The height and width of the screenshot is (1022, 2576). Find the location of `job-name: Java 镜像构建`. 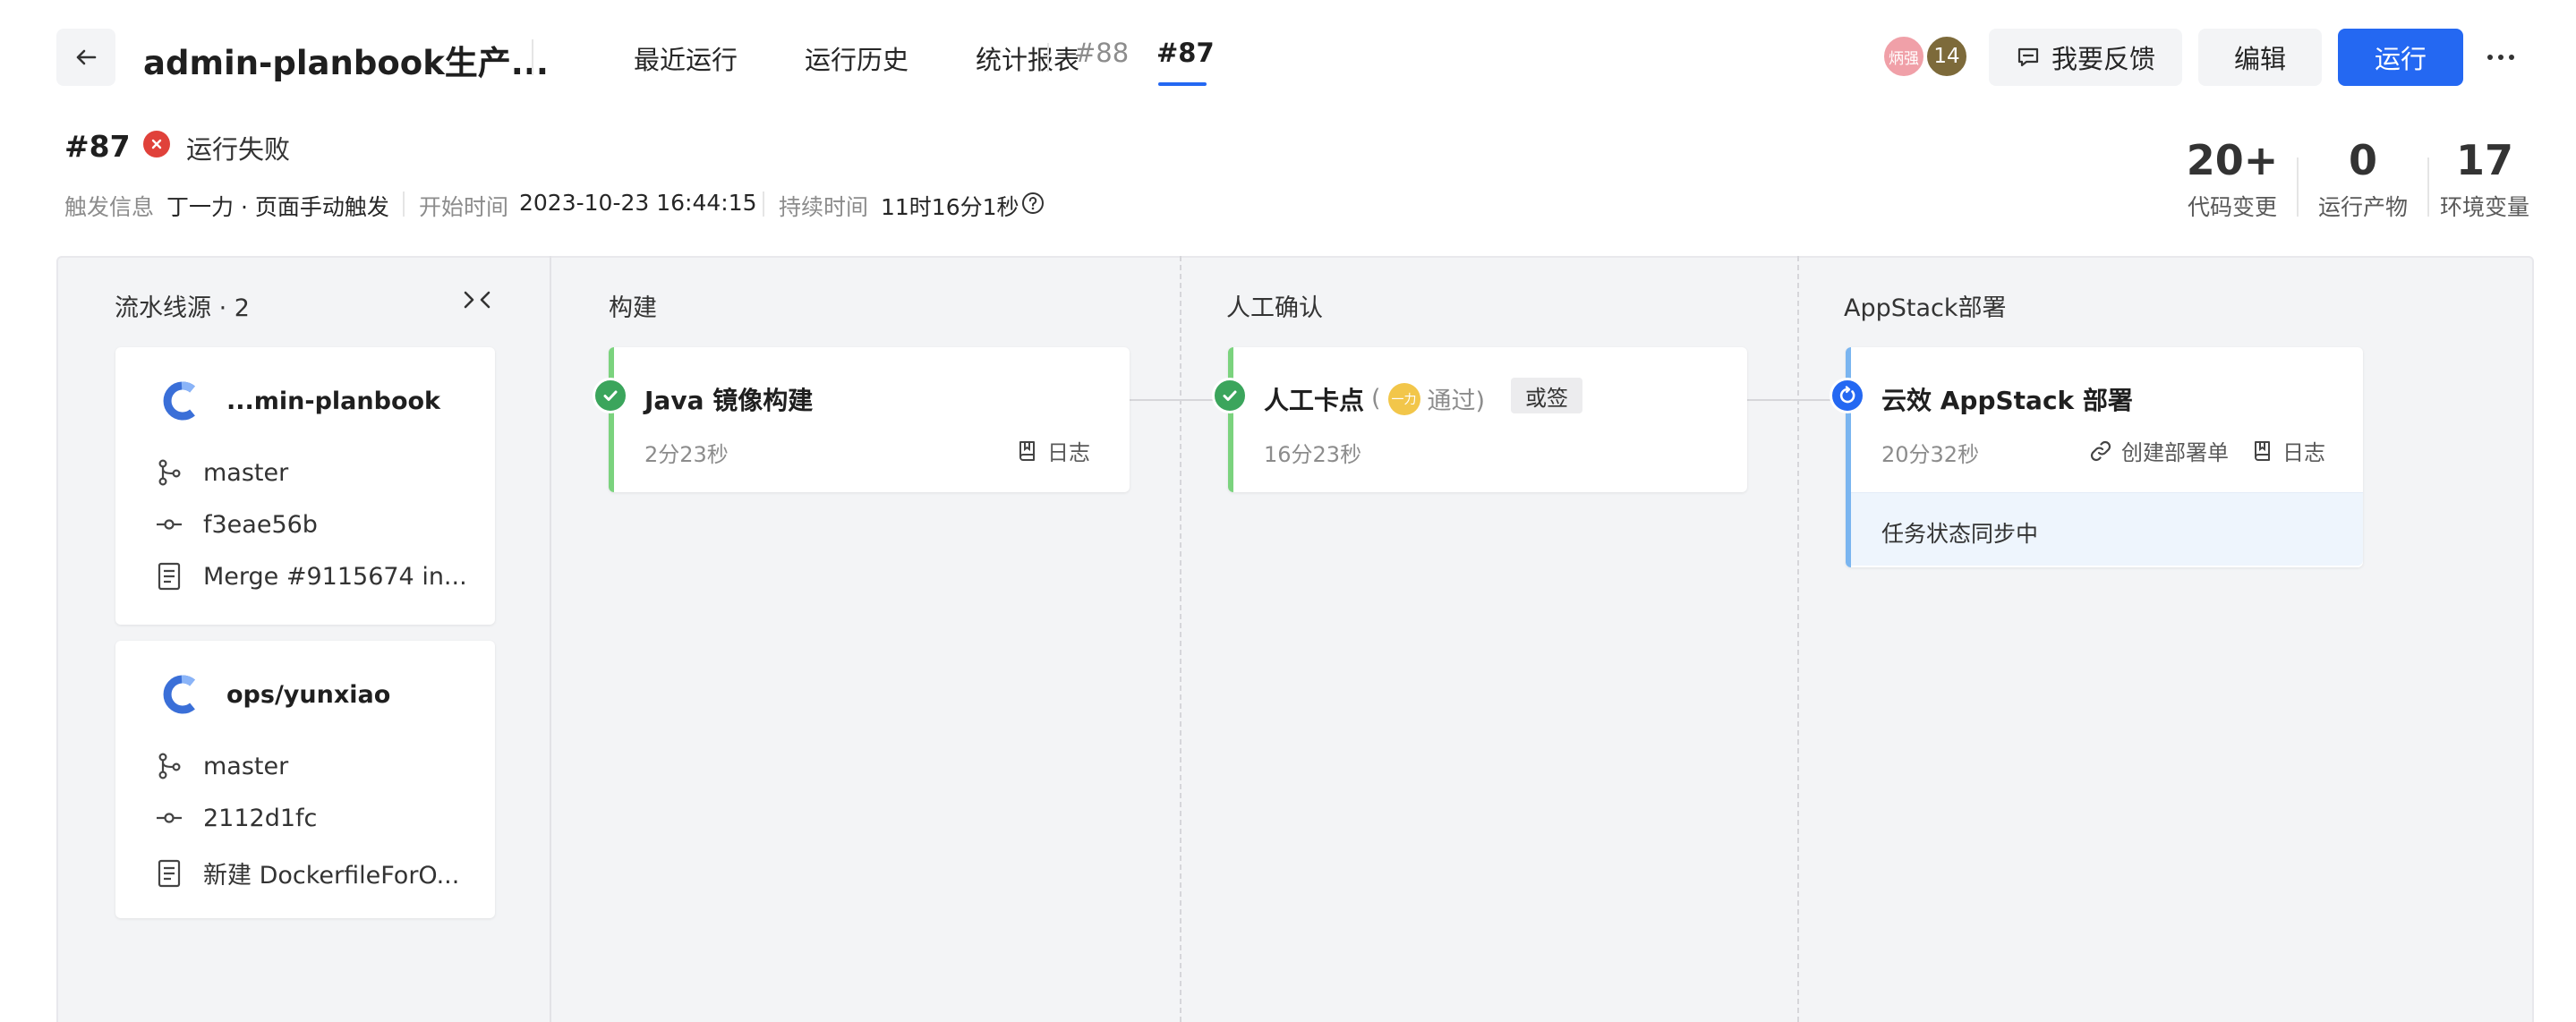

job-name: Java 镜像构建 is located at coordinates (729, 400).